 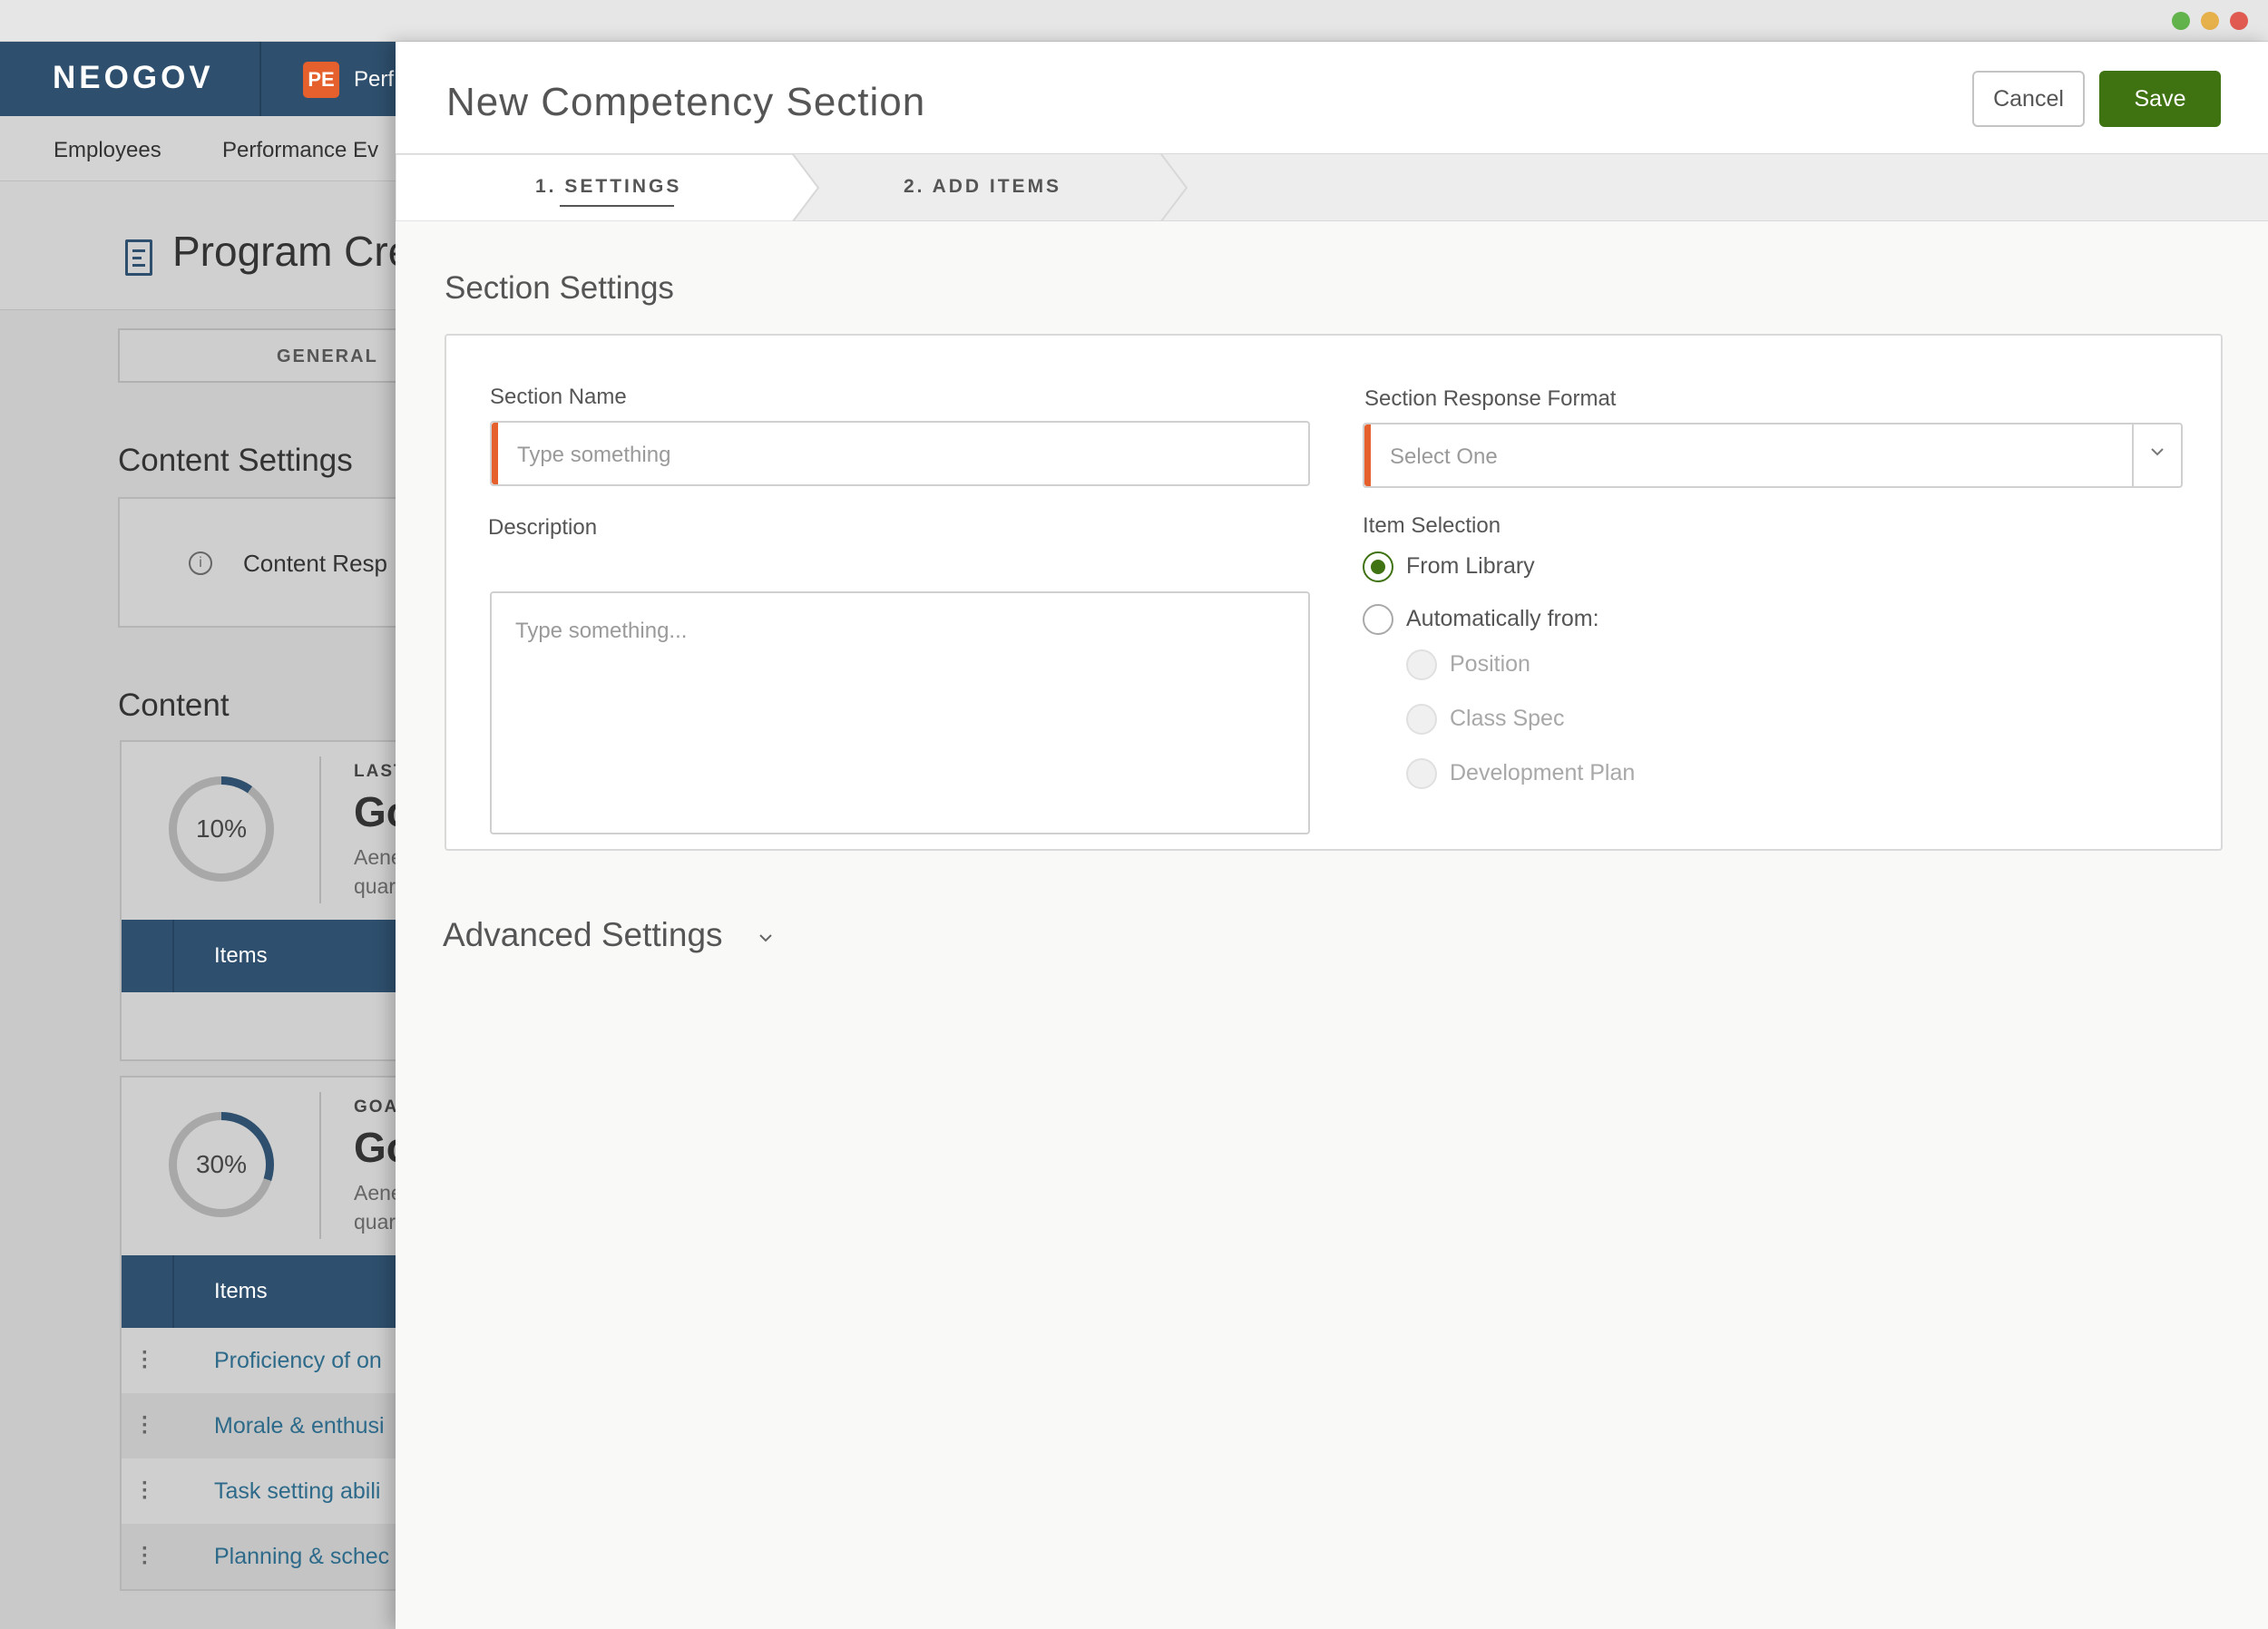 I want to click on advanced-settings-toggle: Advanced Settings, so click(x=583, y=935).